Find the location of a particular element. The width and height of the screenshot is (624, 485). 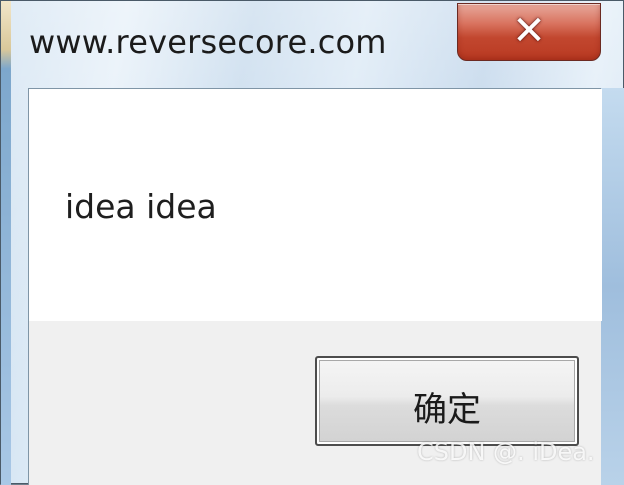

window-title: www.reversecore.com is located at coordinates (208, 42).